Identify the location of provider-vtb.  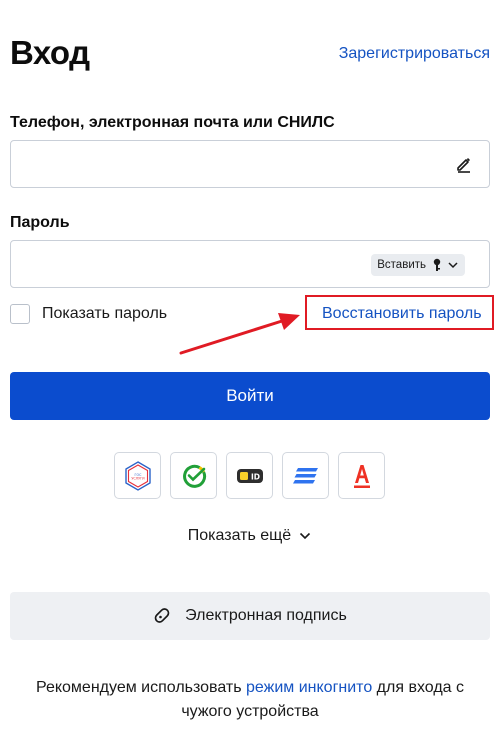
(305, 475).